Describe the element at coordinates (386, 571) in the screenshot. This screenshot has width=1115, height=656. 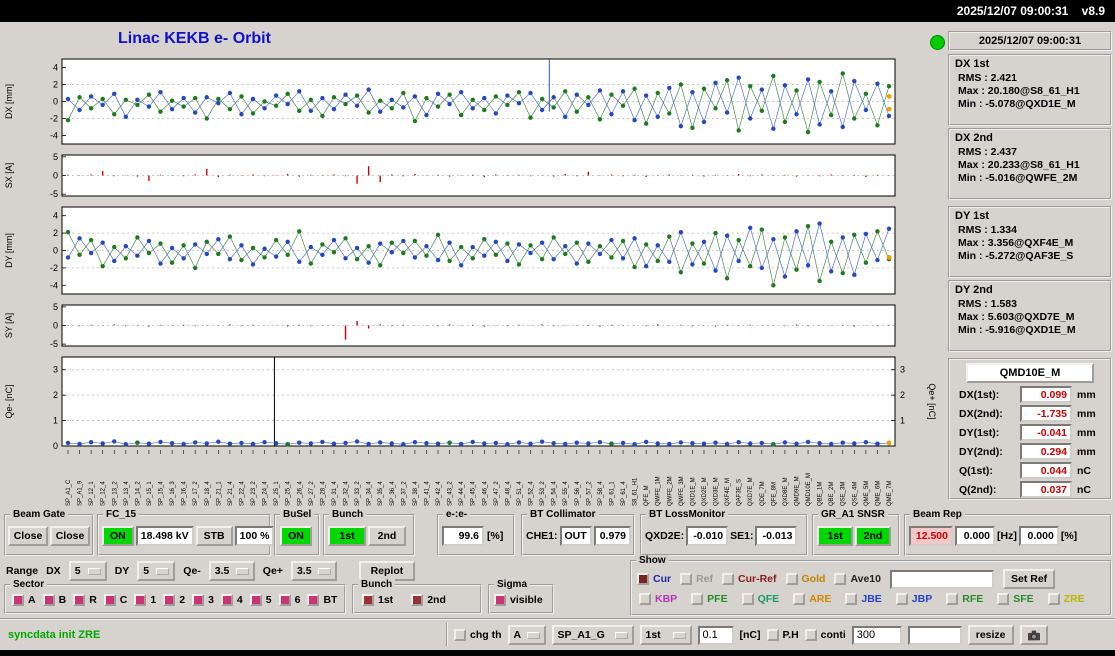
I see `replot-button: Replot` at that location.